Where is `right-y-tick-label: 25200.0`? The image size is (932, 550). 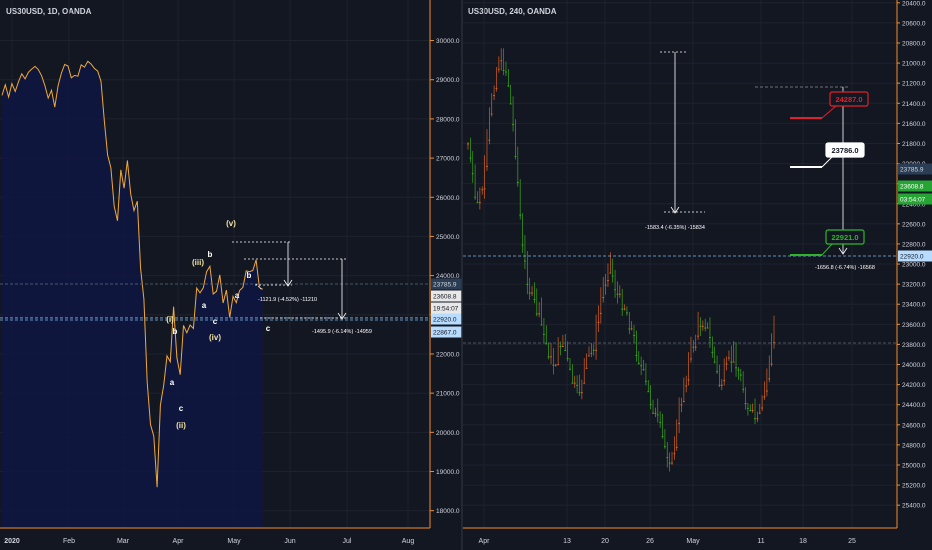 right-y-tick-label: 25200.0 is located at coordinates (914, 486).